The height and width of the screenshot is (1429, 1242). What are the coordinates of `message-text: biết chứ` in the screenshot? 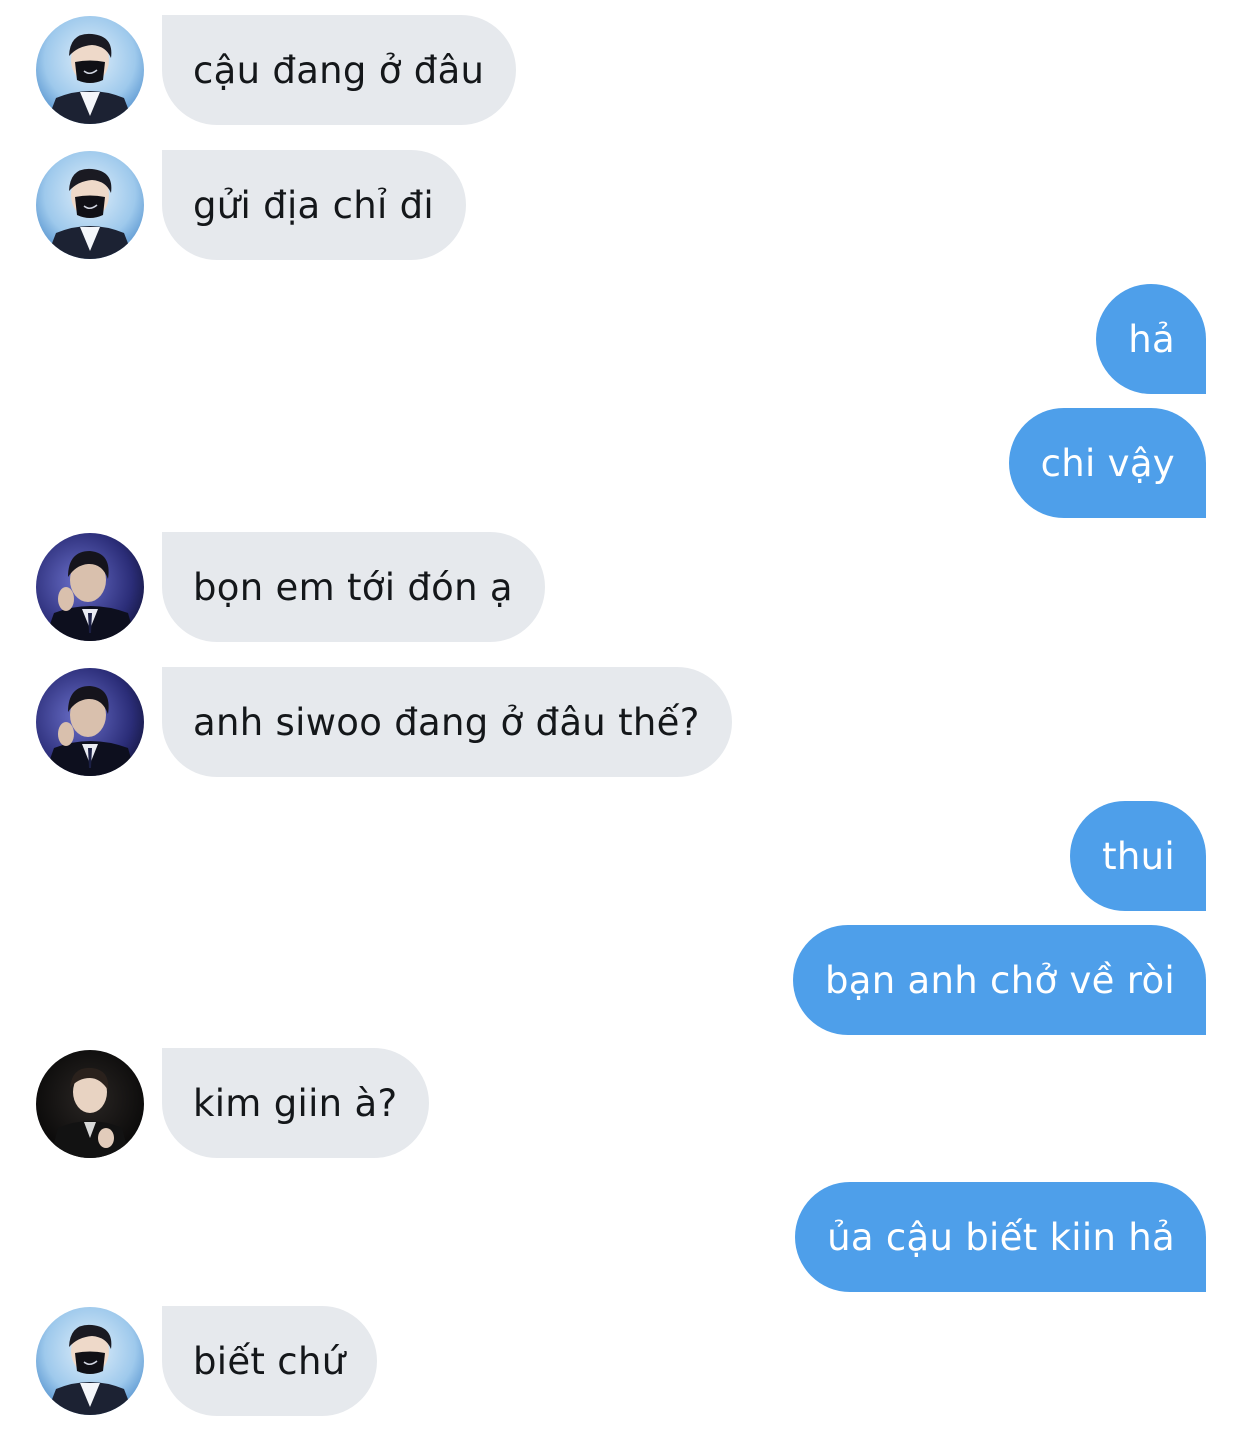 It's located at (269, 1361).